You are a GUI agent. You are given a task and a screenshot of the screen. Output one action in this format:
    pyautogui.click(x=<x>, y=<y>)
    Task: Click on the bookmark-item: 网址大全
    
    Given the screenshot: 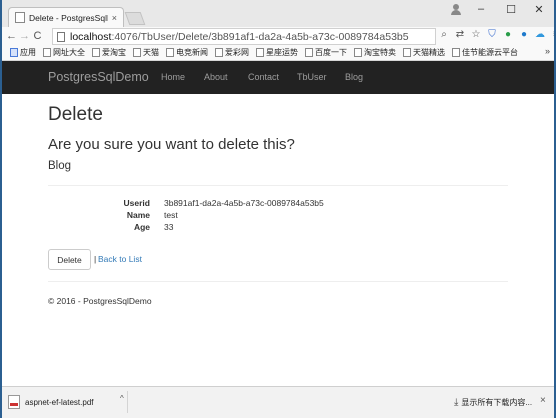 What is the action you would take?
    pyautogui.click(x=64, y=52)
    